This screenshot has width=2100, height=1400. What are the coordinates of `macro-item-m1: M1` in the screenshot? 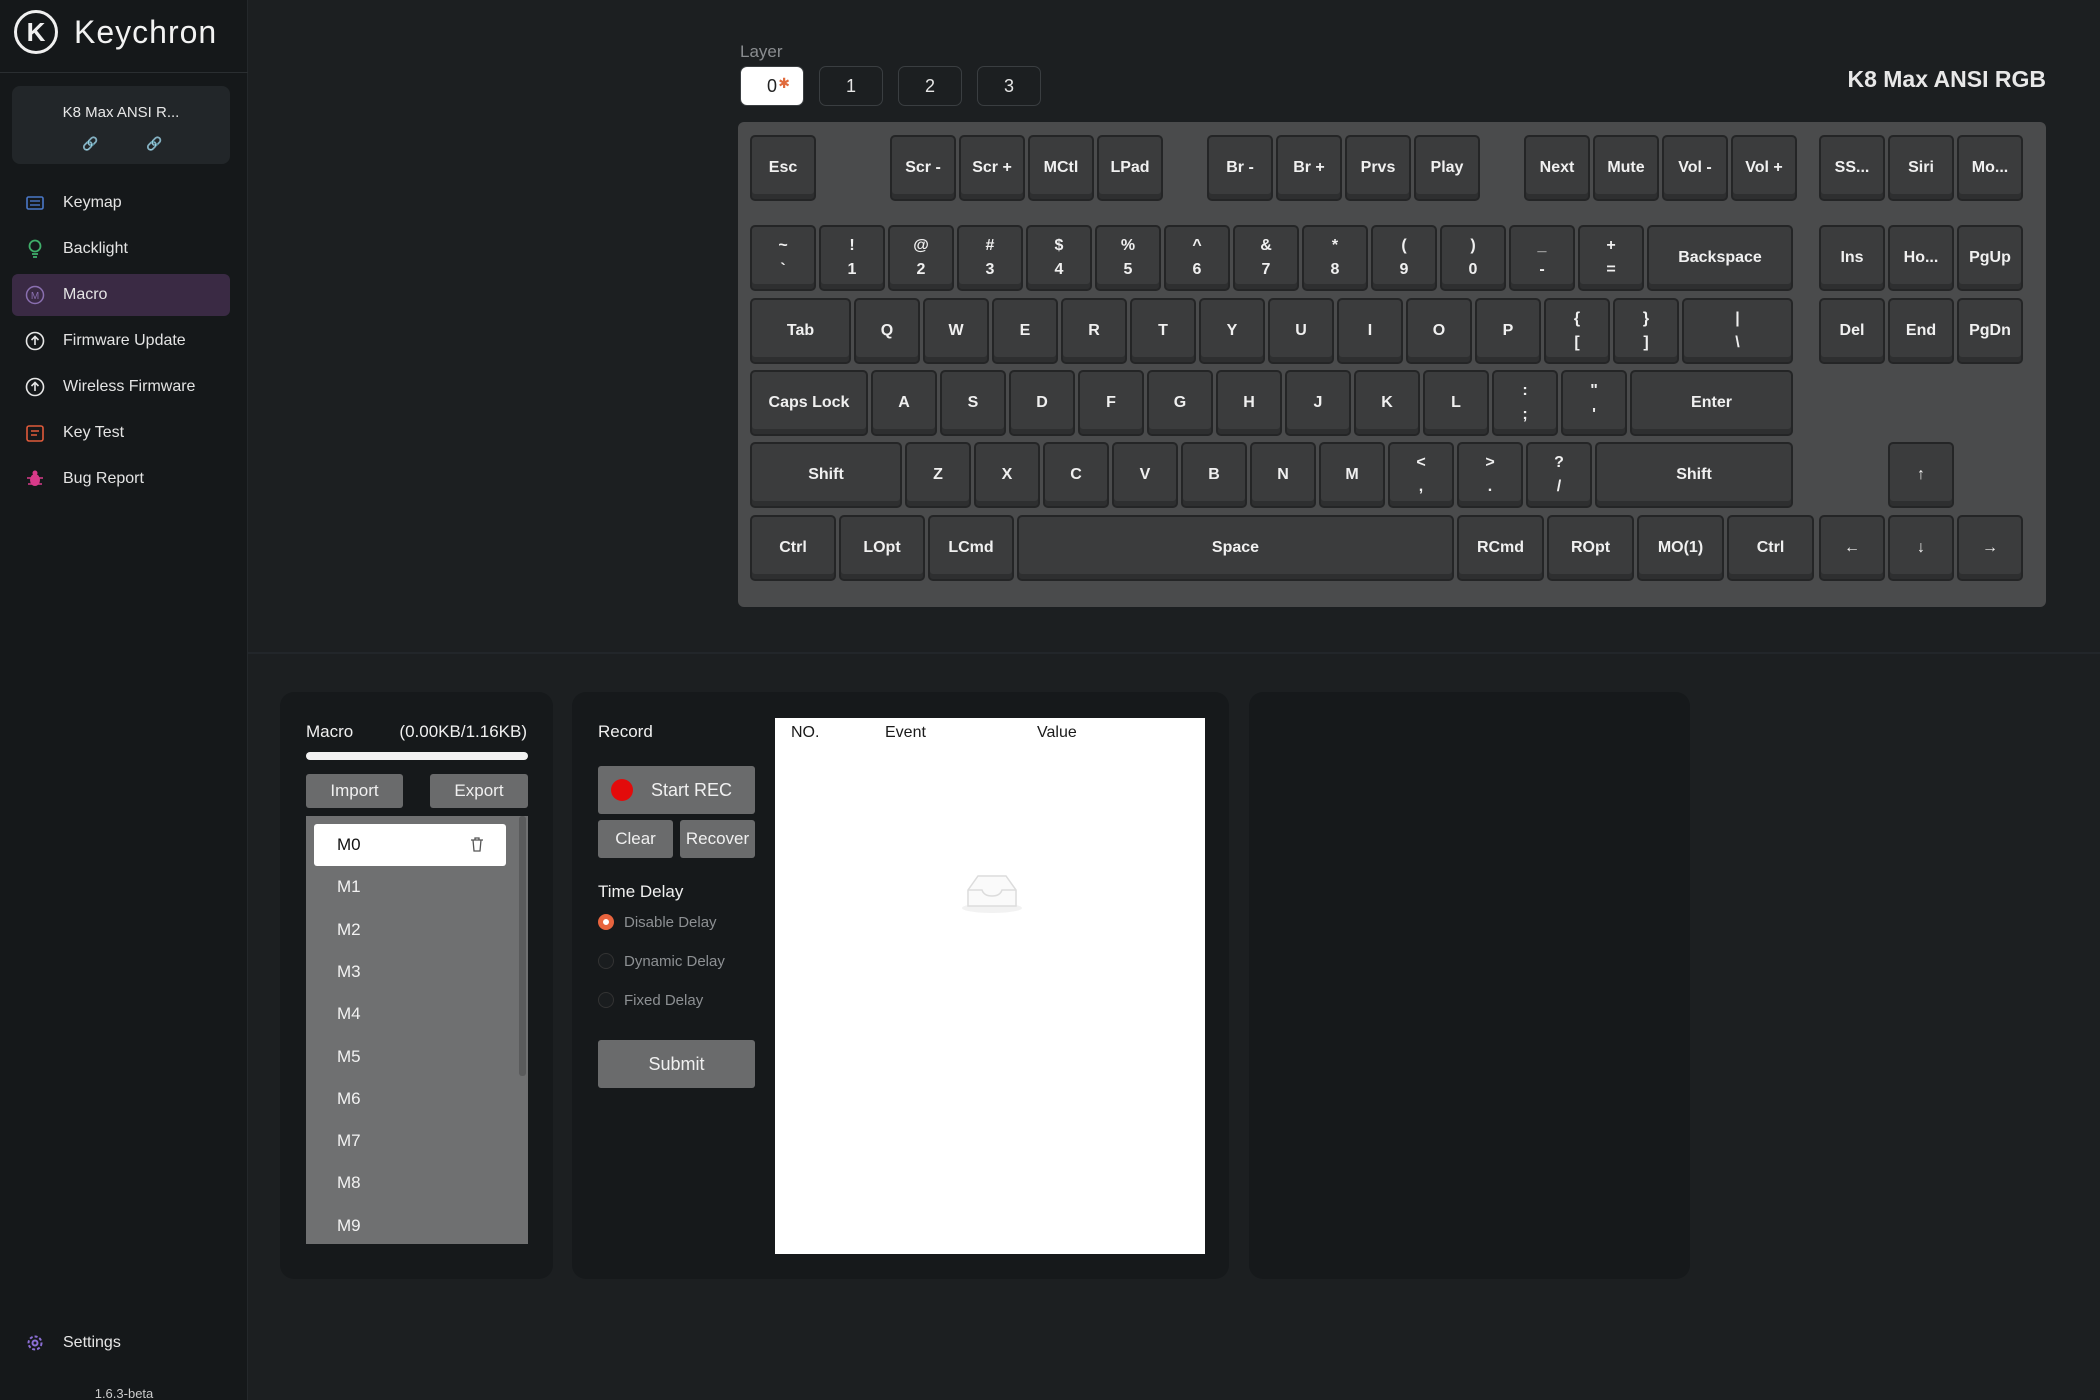 It's located at (410, 887).